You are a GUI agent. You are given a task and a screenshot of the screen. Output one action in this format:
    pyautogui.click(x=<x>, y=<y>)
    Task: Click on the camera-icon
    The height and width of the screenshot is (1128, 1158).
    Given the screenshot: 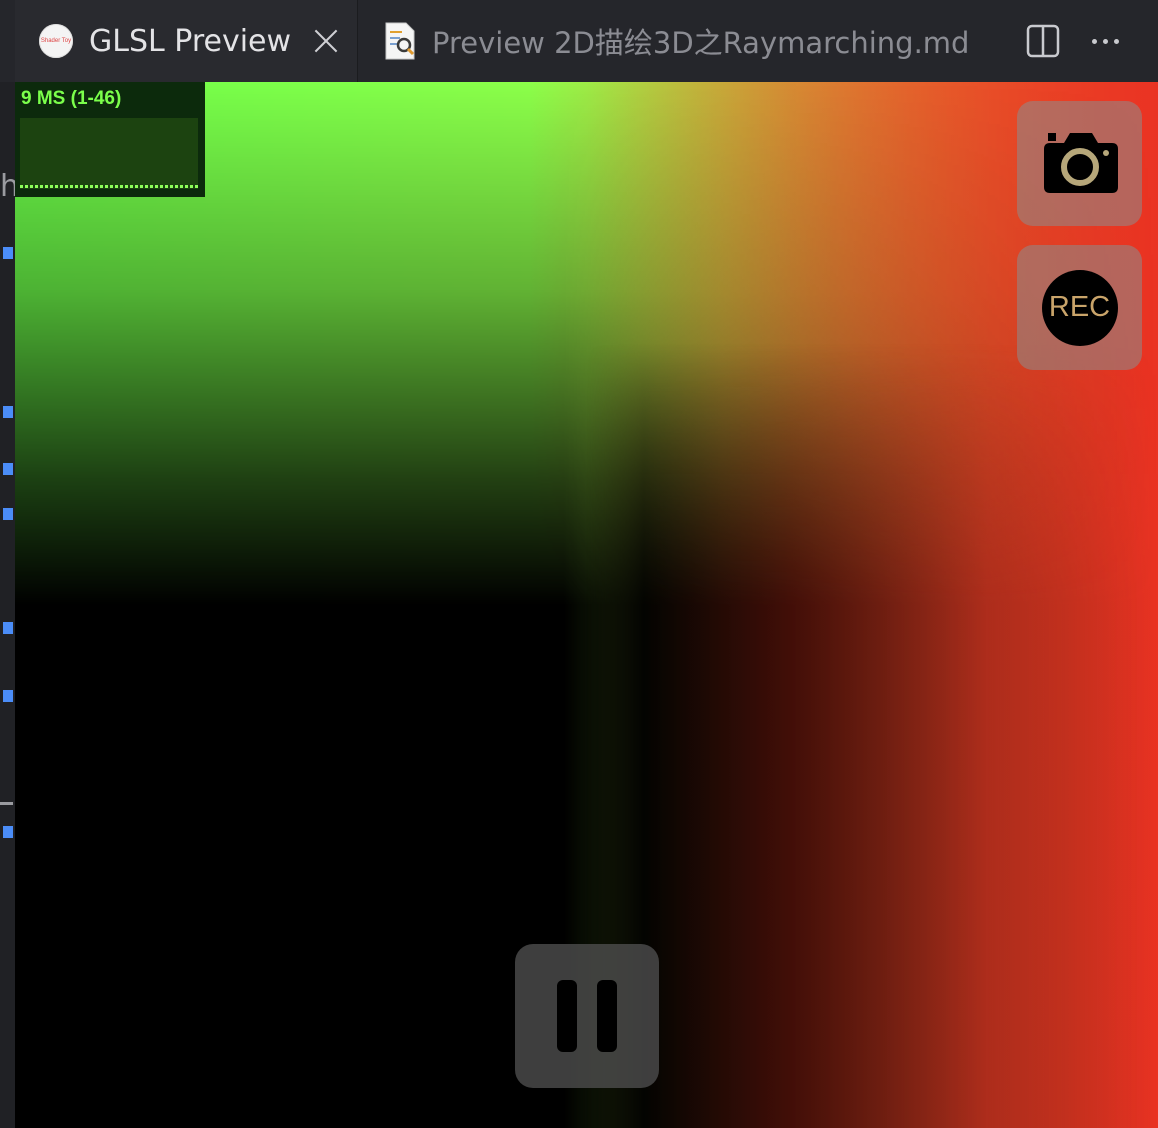 What is the action you would take?
    pyautogui.click(x=1080, y=162)
    